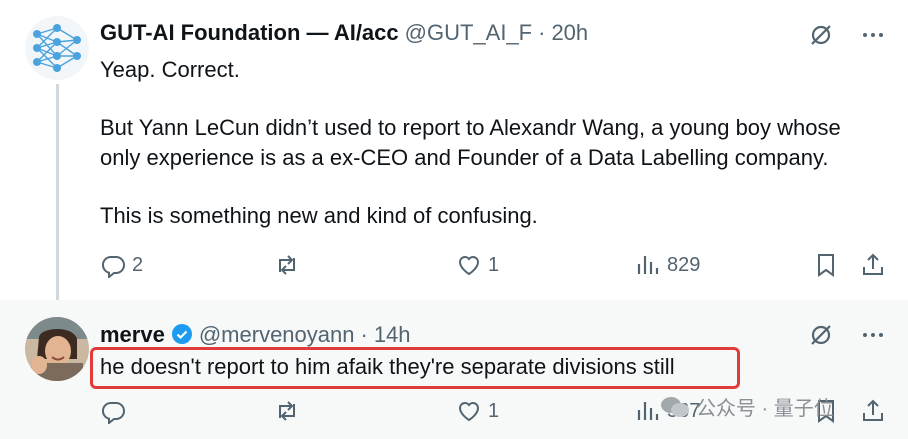 The height and width of the screenshot is (439, 908). I want to click on reply-button: 2, so click(121, 265).